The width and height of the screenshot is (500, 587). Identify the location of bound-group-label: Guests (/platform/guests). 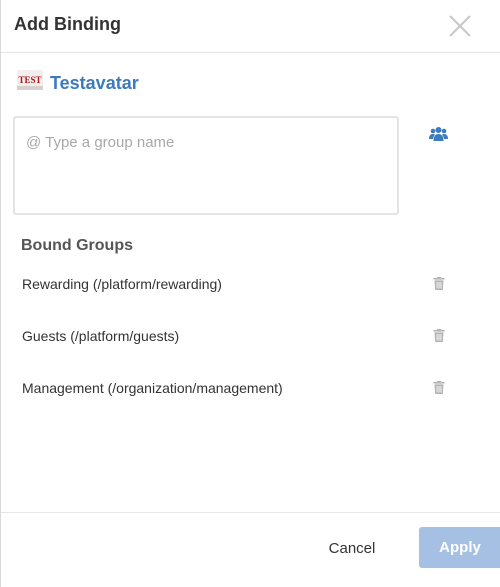
(101, 336).